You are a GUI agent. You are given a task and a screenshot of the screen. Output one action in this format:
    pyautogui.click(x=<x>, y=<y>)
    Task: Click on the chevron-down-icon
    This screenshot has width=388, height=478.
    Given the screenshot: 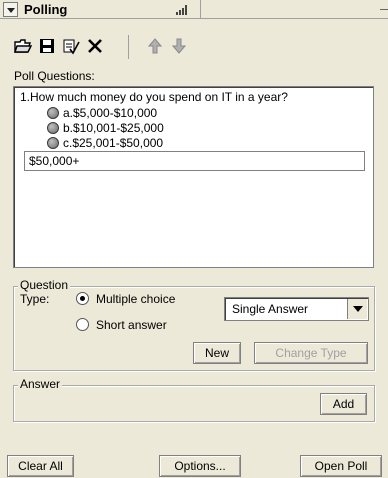 What is the action you would take?
    pyautogui.click(x=357, y=309)
    